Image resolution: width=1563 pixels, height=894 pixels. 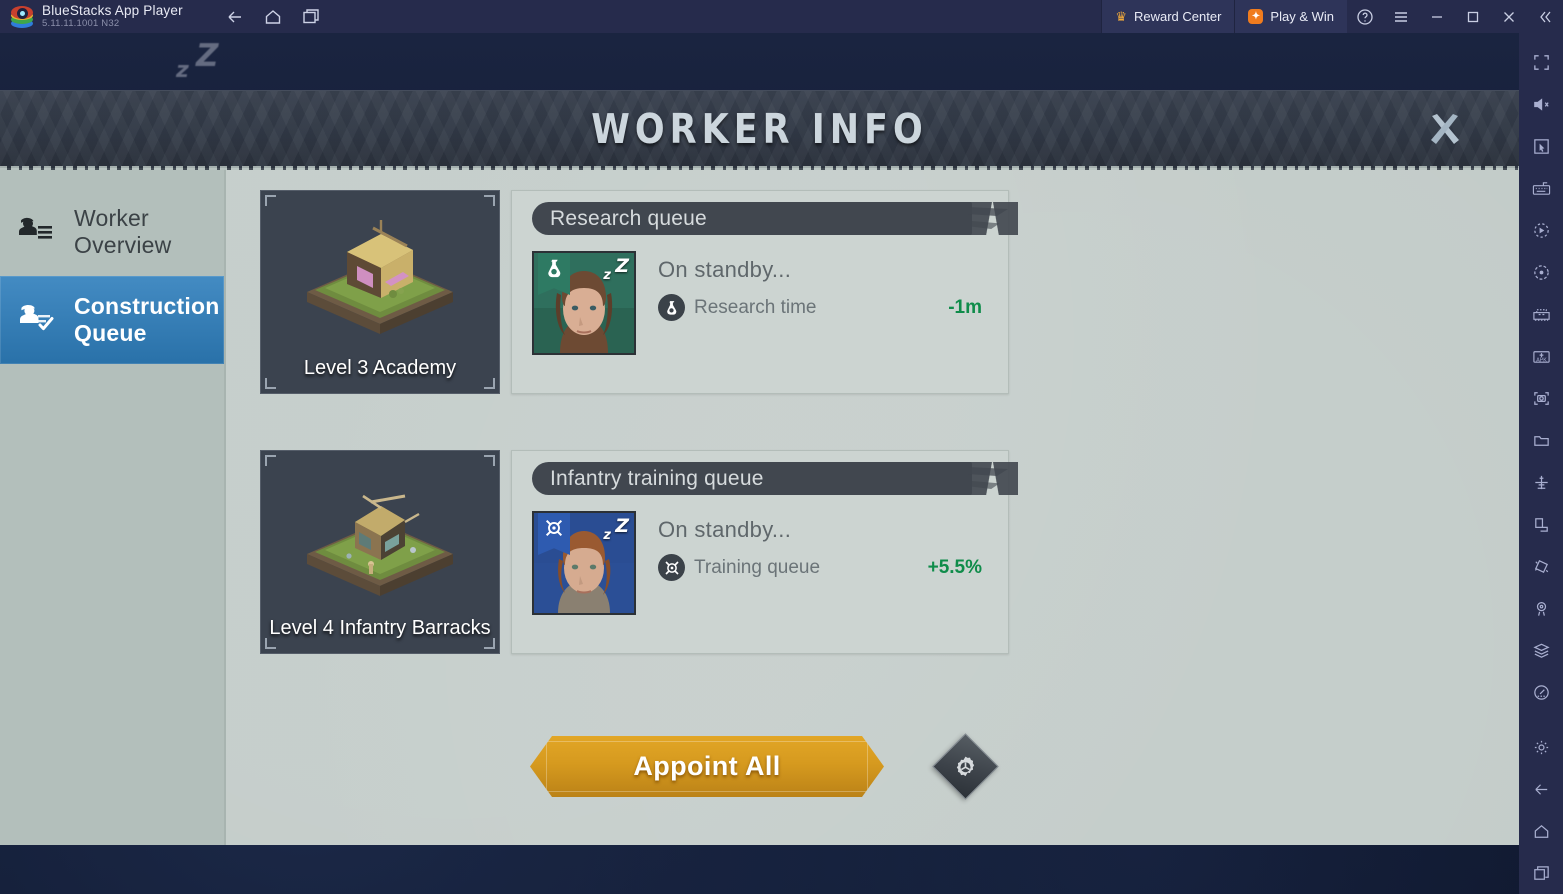 I want to click on media-folder-icon, so click(x=1541, y=440).